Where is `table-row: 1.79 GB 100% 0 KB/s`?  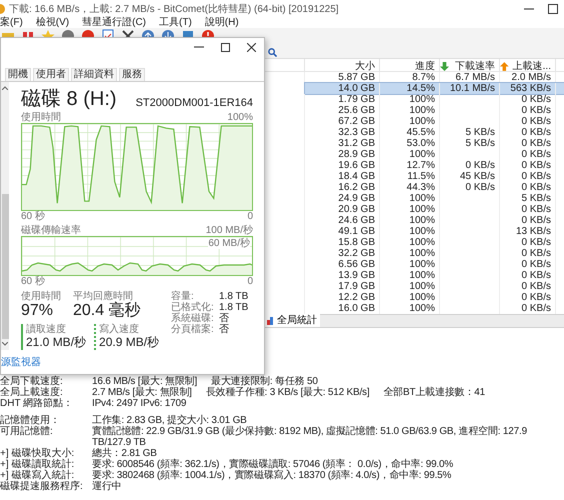 table-row: 1.79 GB 100% 0 KB/s is located at coordinates (434, 99).